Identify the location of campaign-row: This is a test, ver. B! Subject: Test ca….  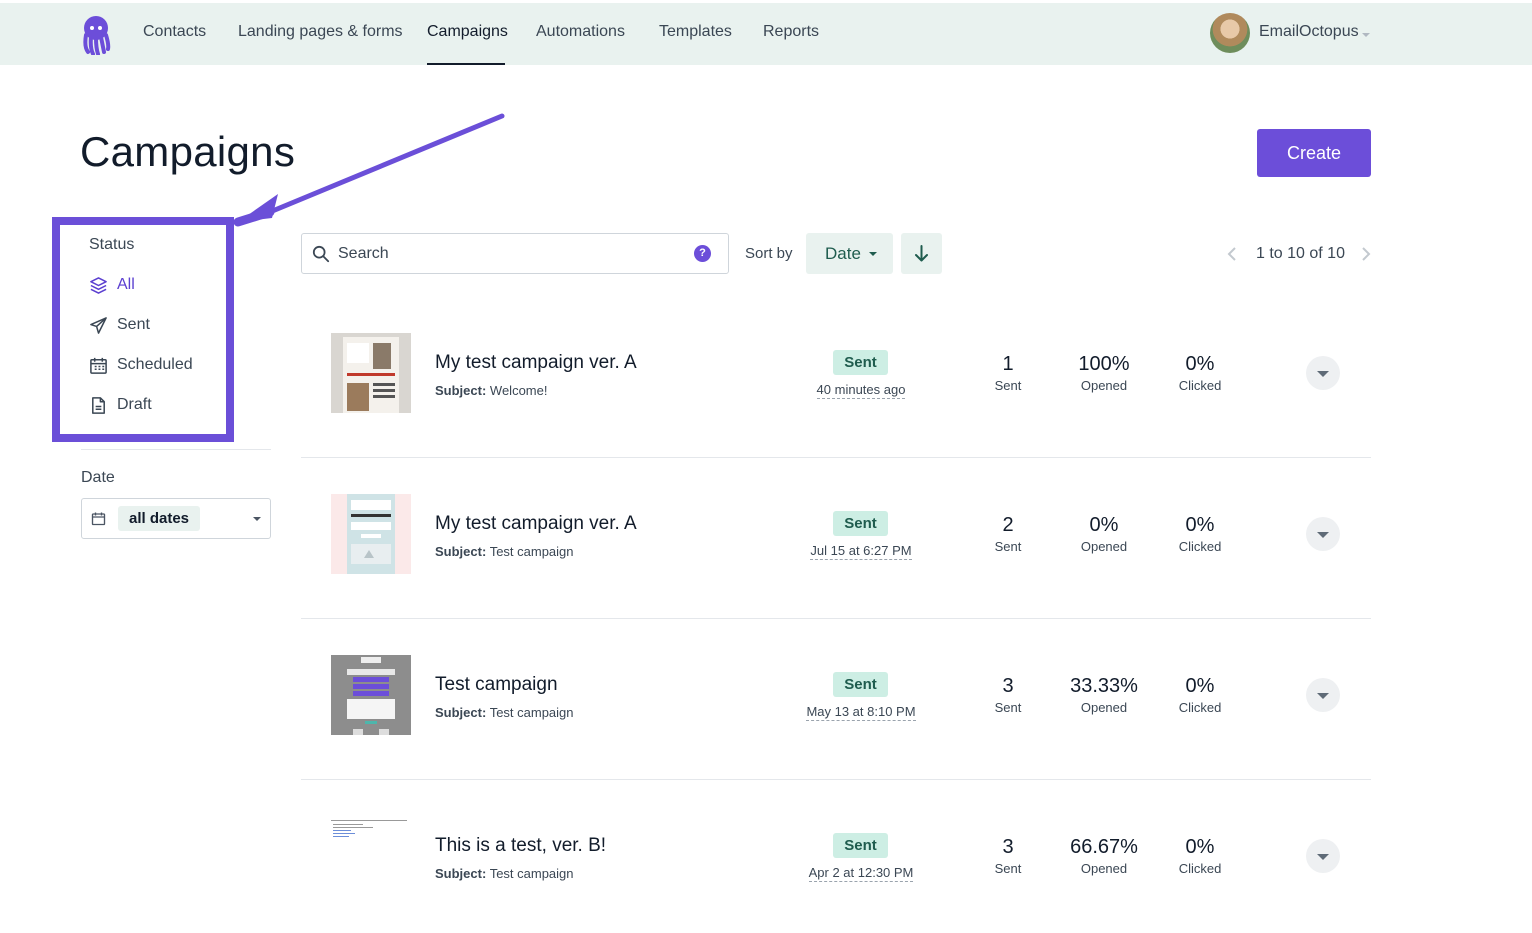
(836, 856).